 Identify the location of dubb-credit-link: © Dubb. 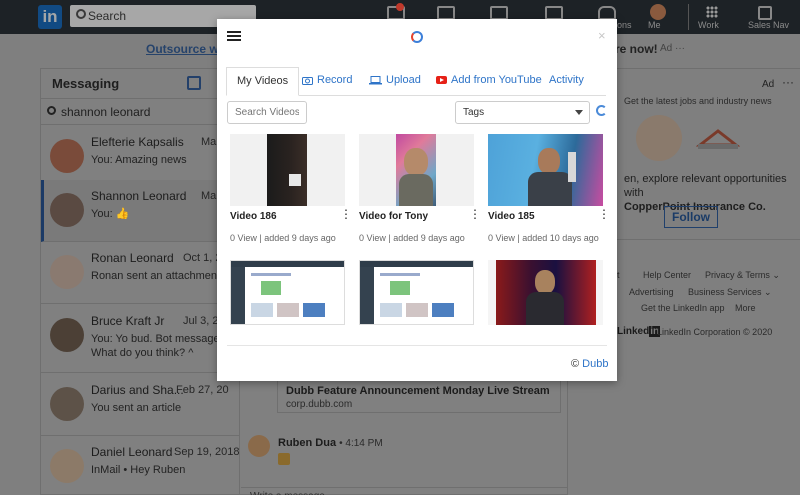
(589, 364).